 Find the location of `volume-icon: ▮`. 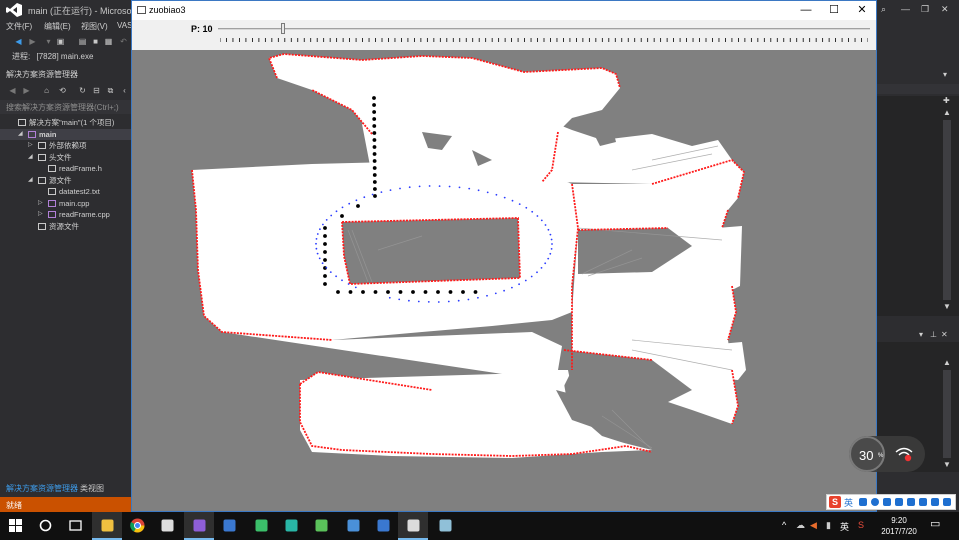

volume-icon: ▮ is located at coordinates (828, 525).